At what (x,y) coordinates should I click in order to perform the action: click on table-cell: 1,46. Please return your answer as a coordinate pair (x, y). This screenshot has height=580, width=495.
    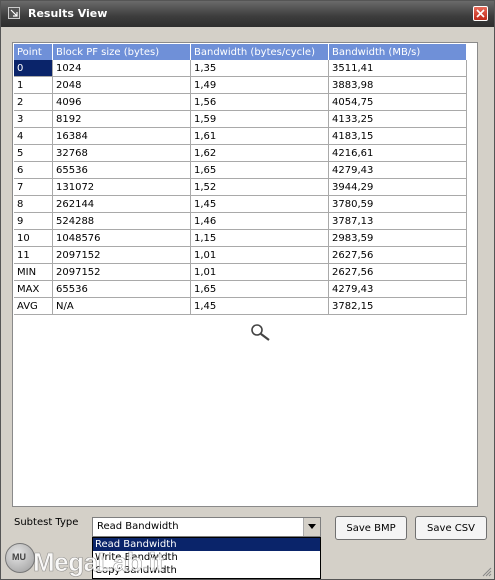
    Looking at the image, I should click on (259, 221).